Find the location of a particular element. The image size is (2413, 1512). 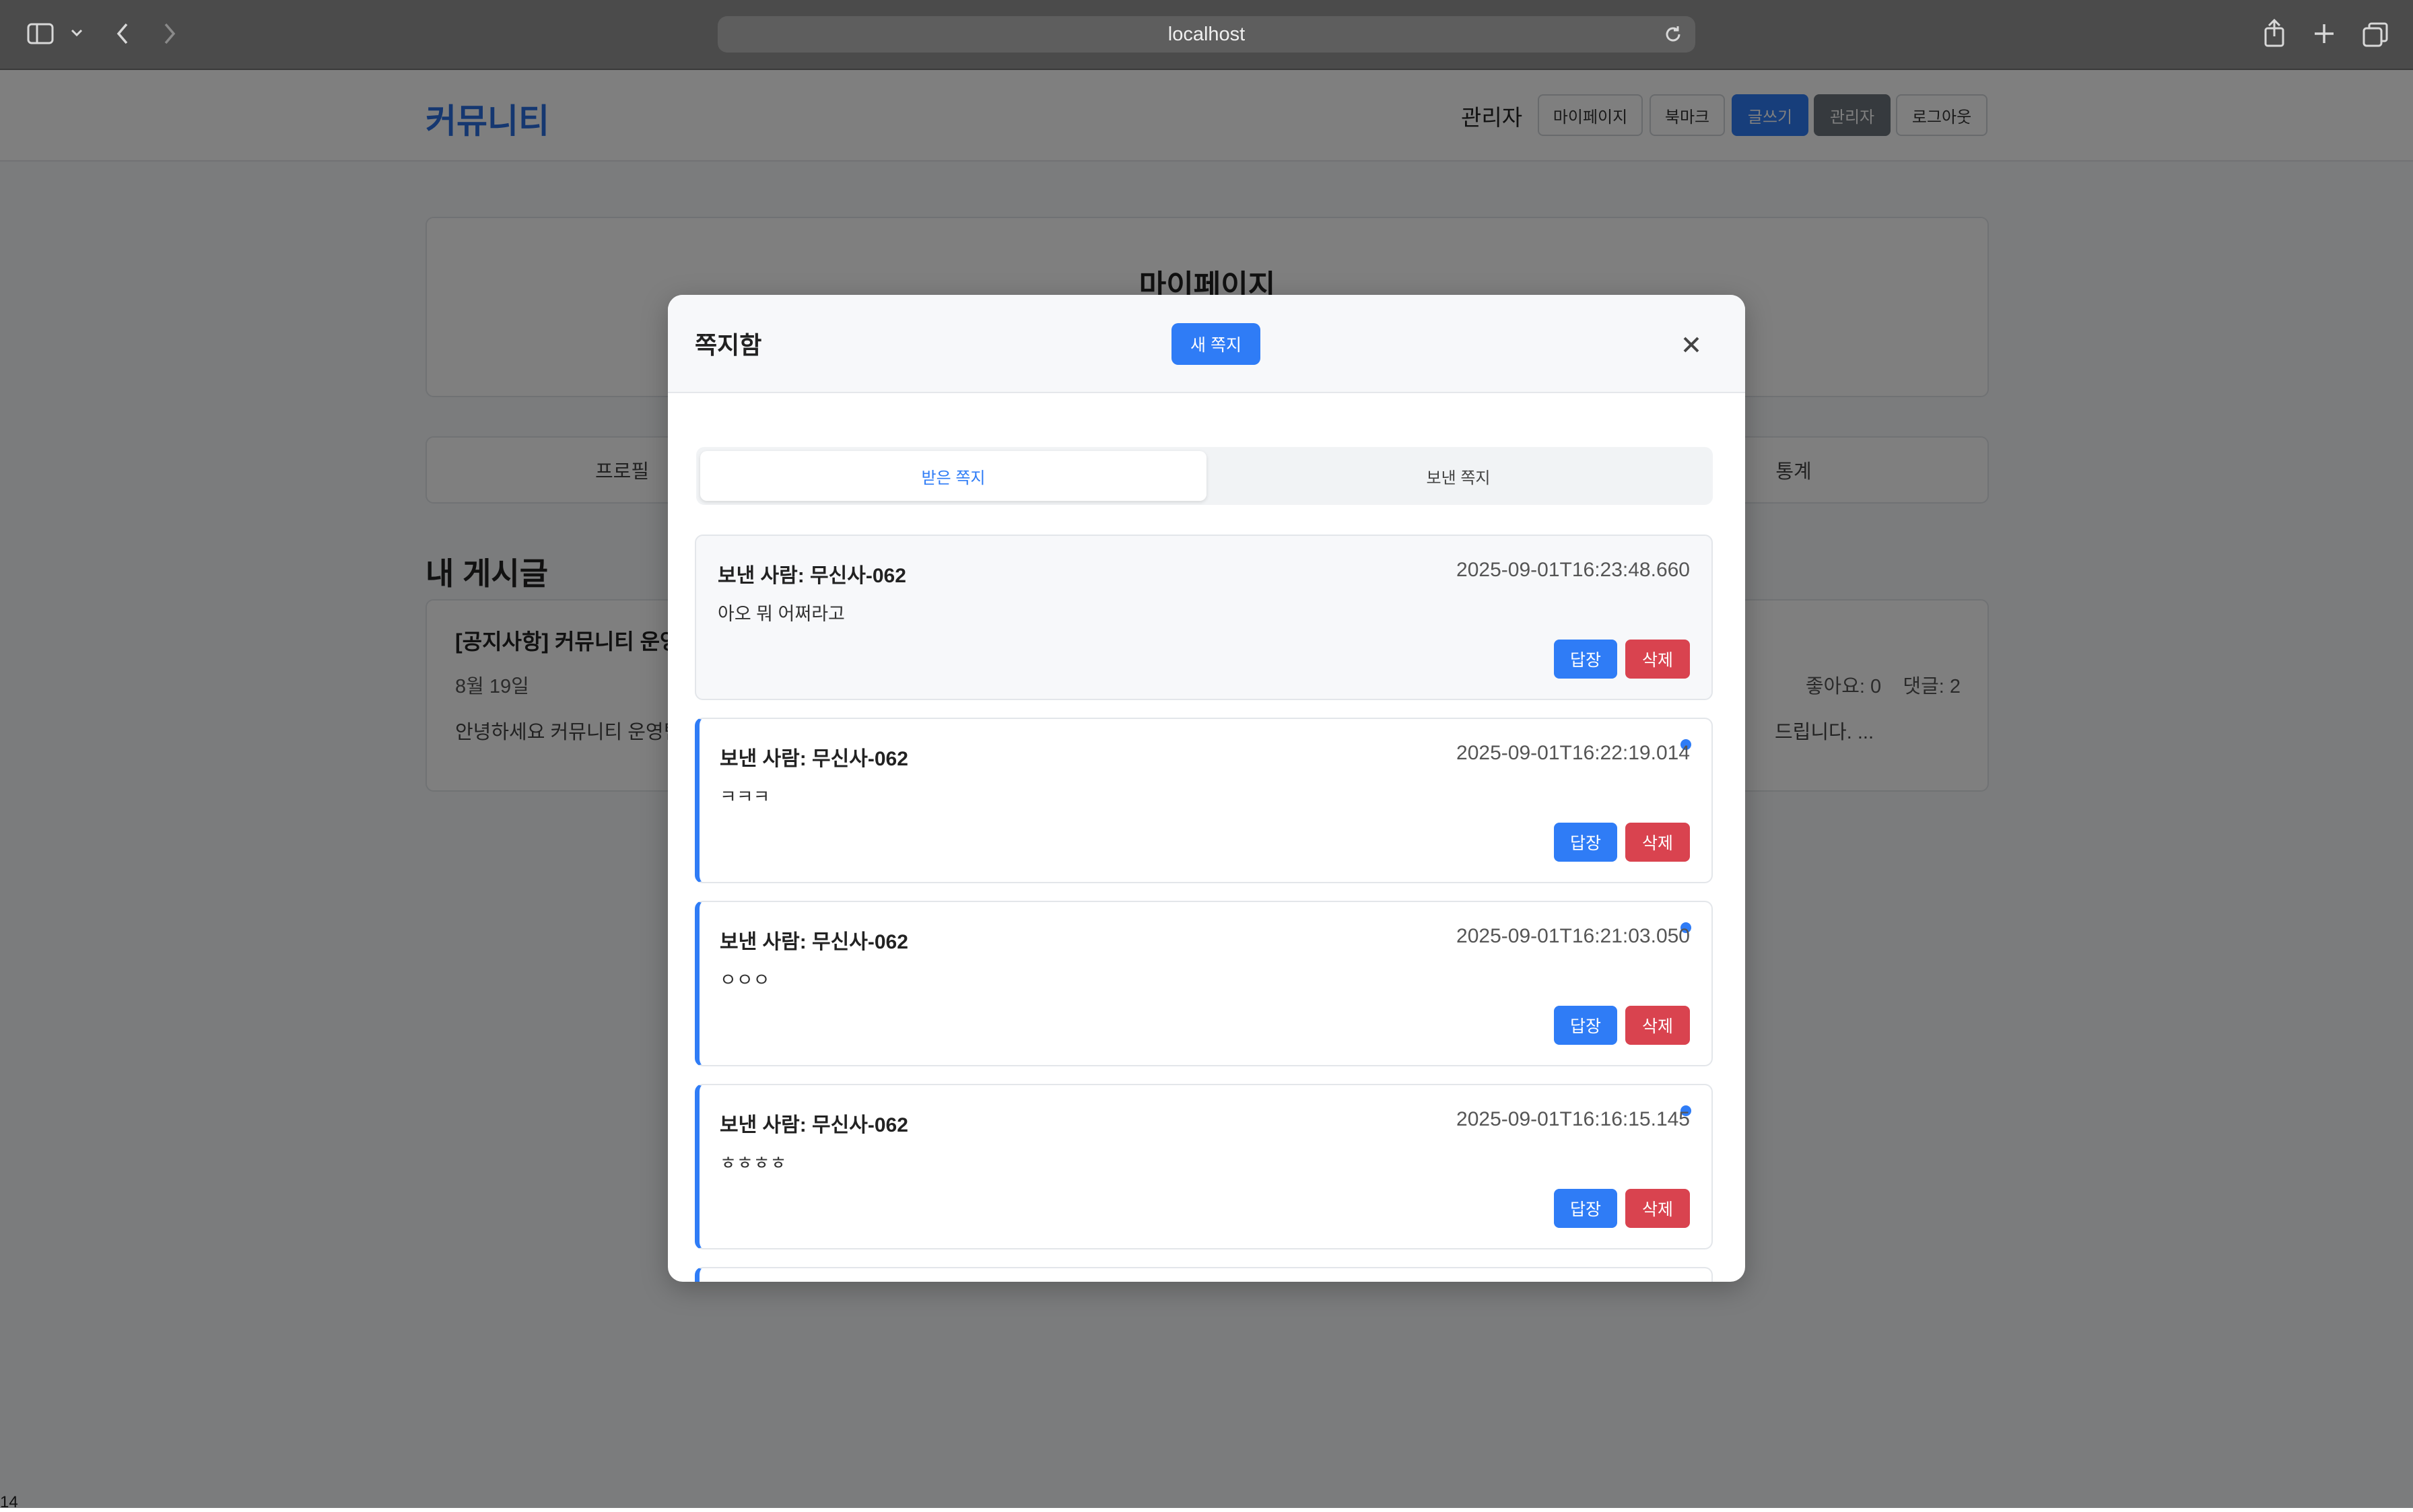

address-bar: localhost is located at coordinates (1206, 34).